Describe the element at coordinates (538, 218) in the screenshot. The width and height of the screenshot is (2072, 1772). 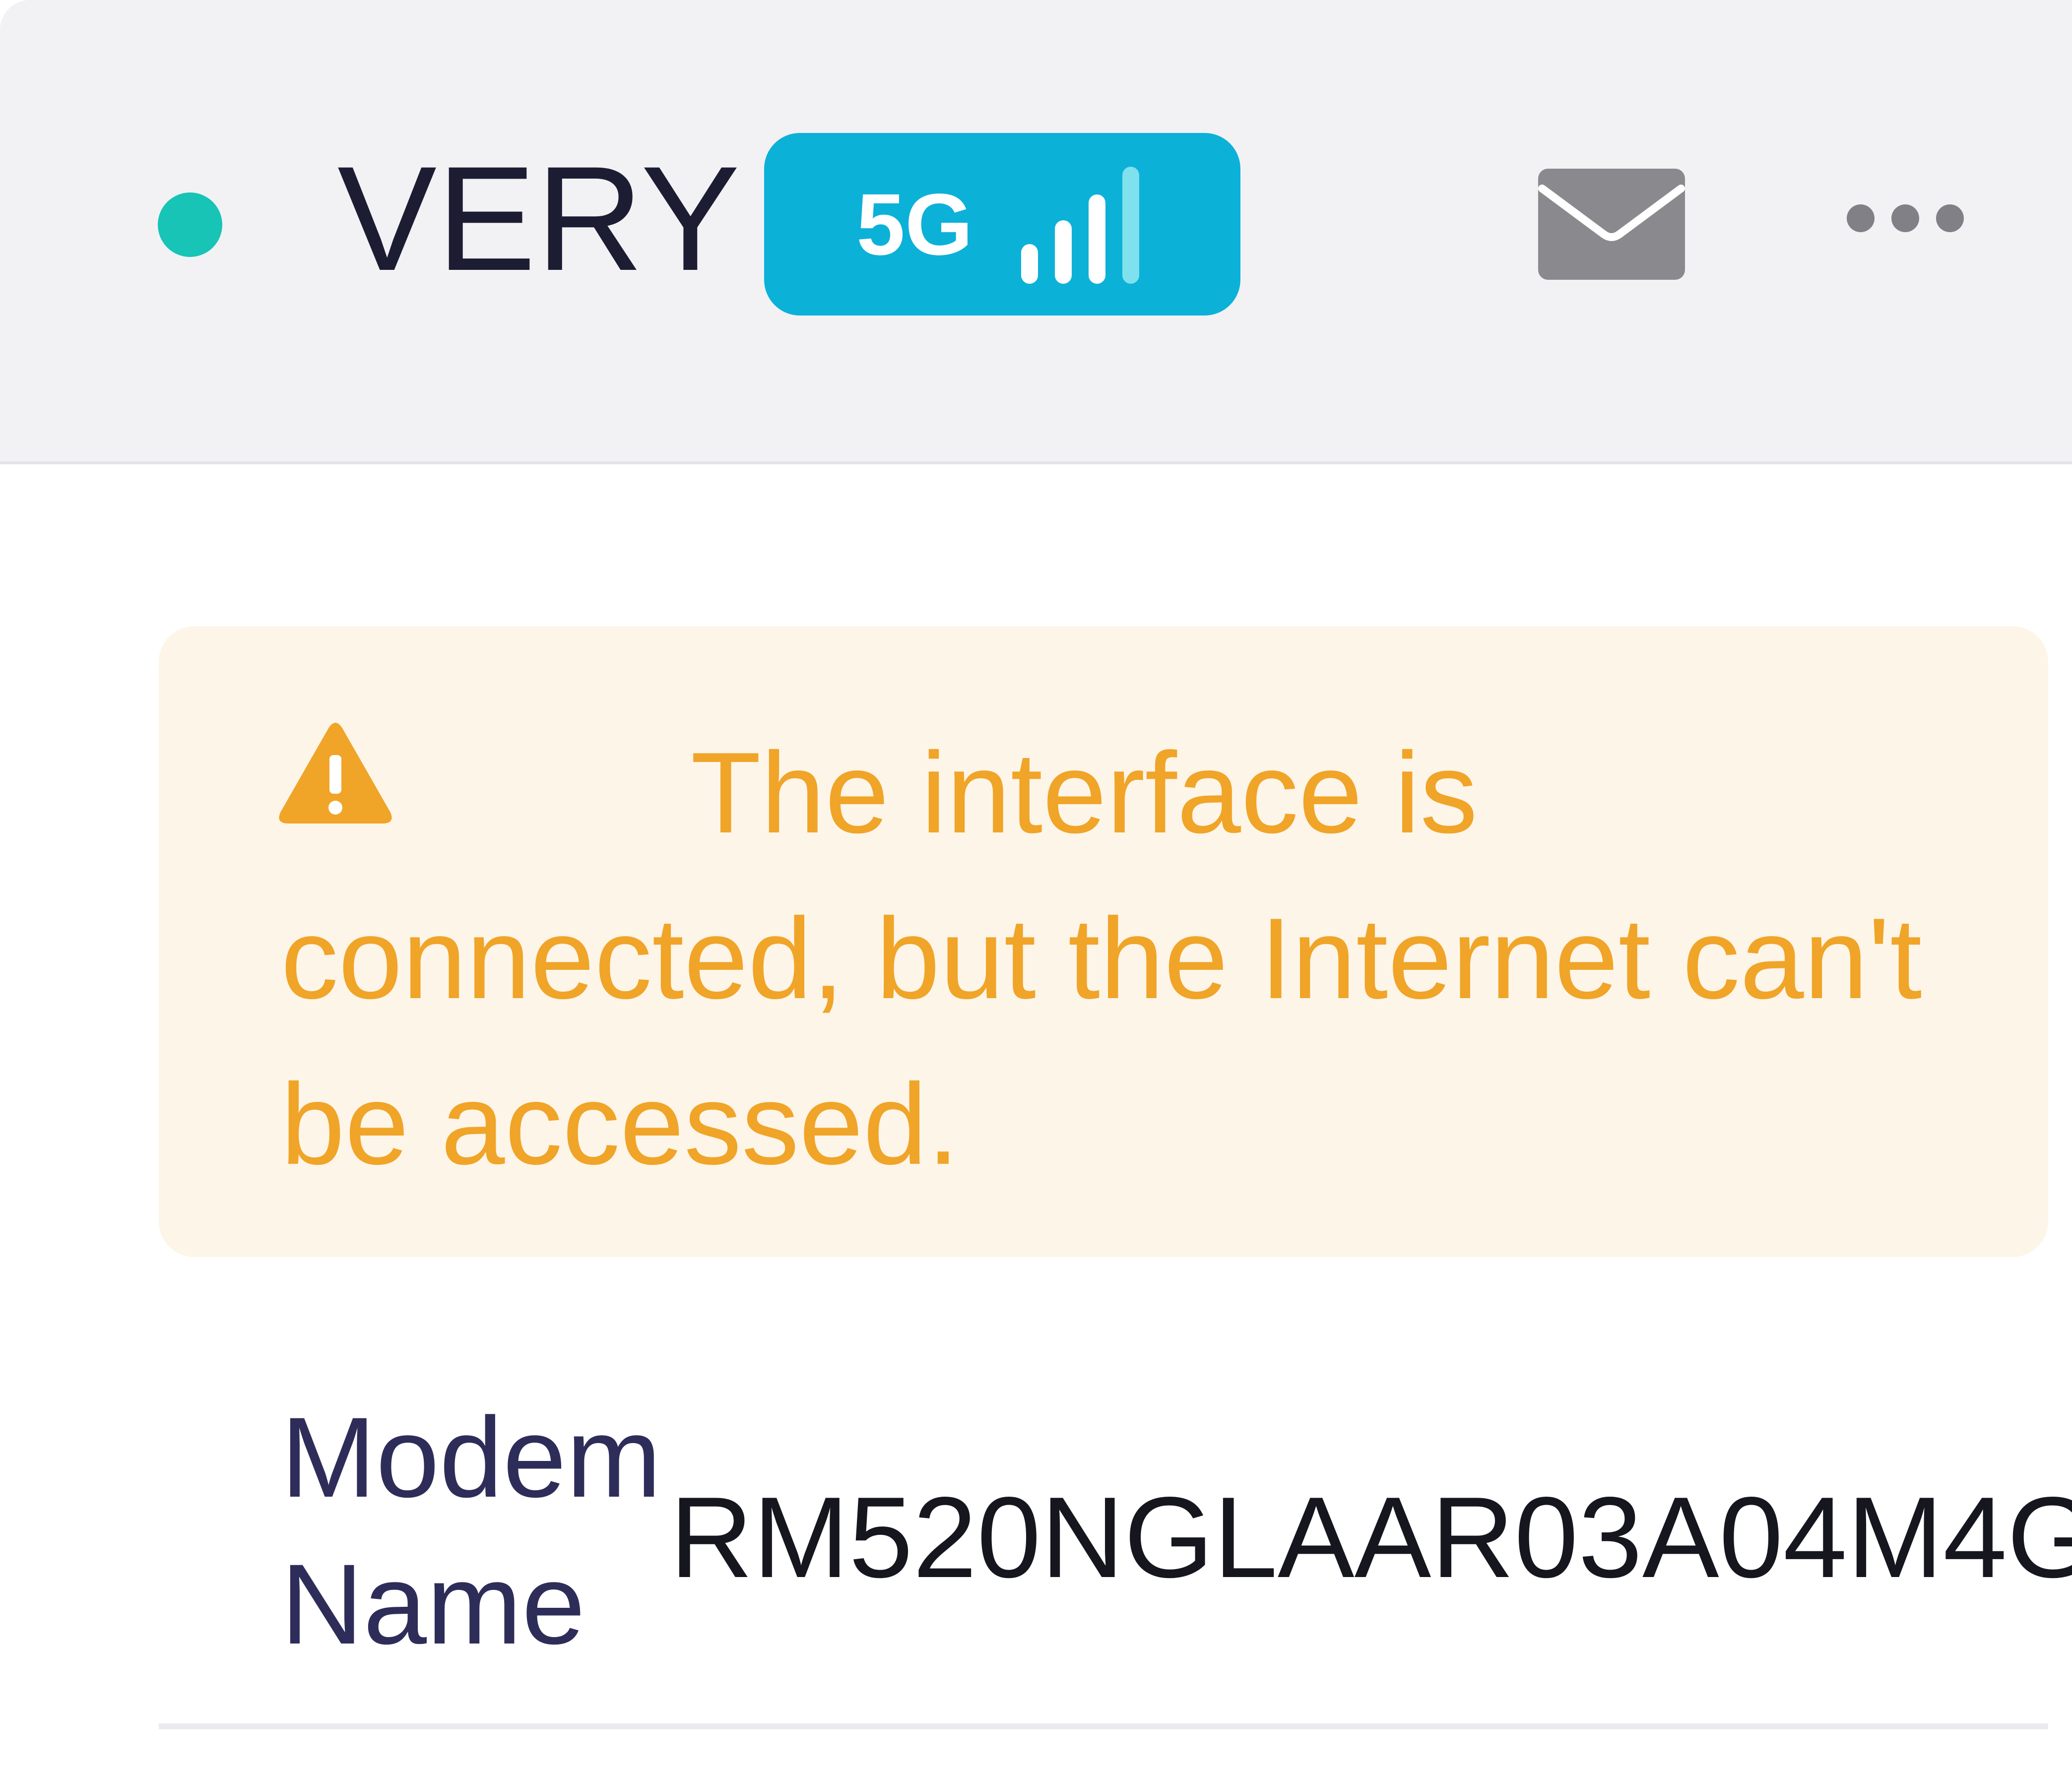
I see `carrier-name: VERY` at that location.